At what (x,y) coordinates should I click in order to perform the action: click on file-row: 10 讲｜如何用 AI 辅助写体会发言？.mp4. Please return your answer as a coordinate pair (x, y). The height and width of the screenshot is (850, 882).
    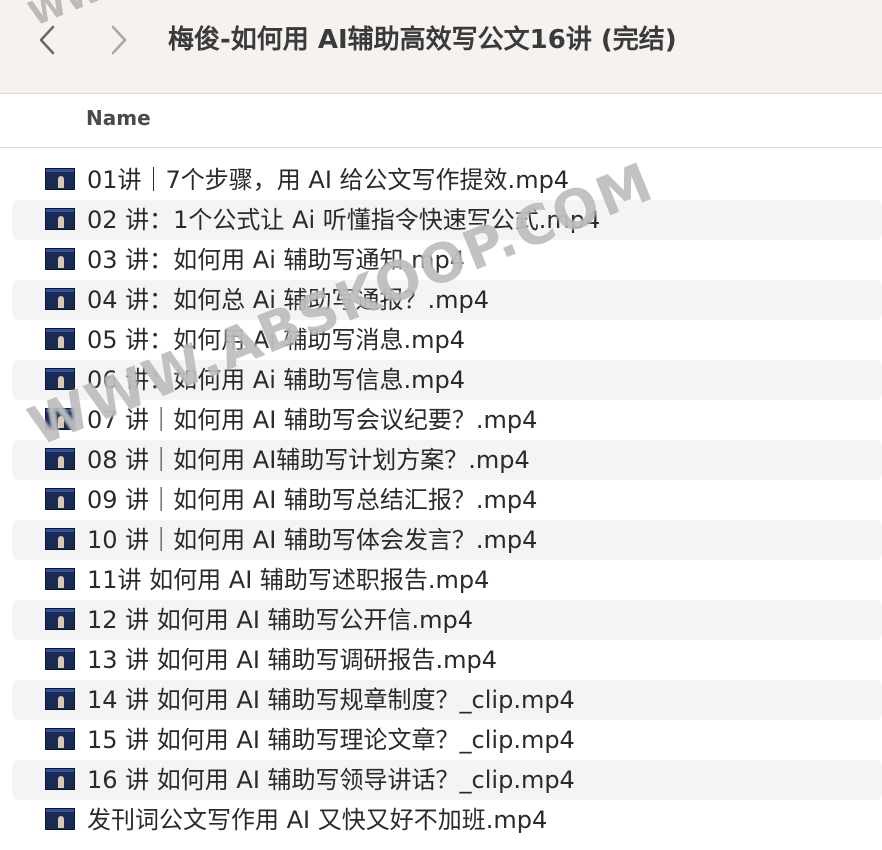
    Looking at the image, I should click on (447, 540).